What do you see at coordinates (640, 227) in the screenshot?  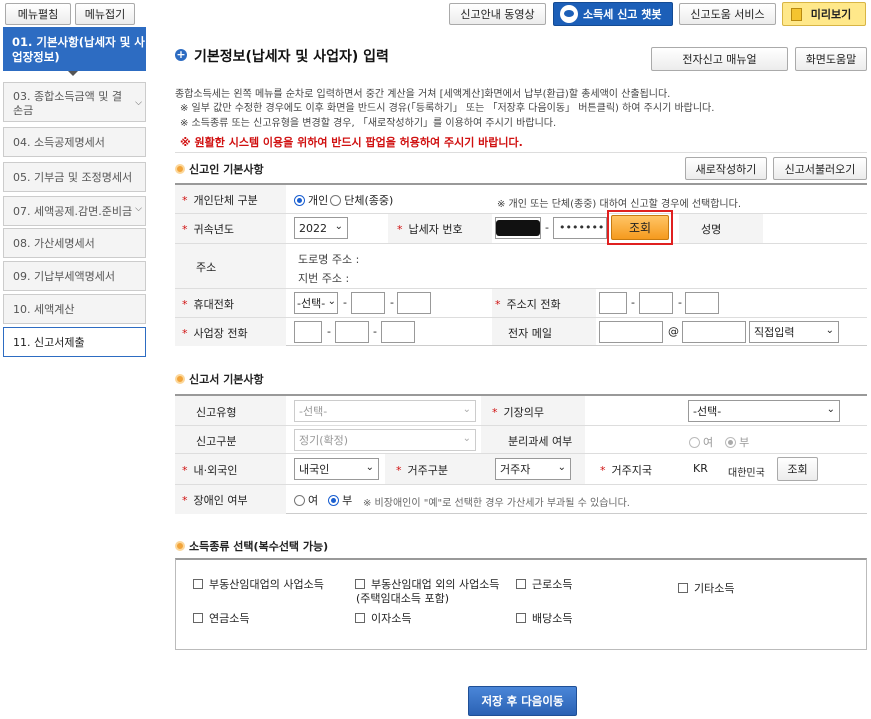 I see `lookup-button: 조회` at bounding box center [640, 227].